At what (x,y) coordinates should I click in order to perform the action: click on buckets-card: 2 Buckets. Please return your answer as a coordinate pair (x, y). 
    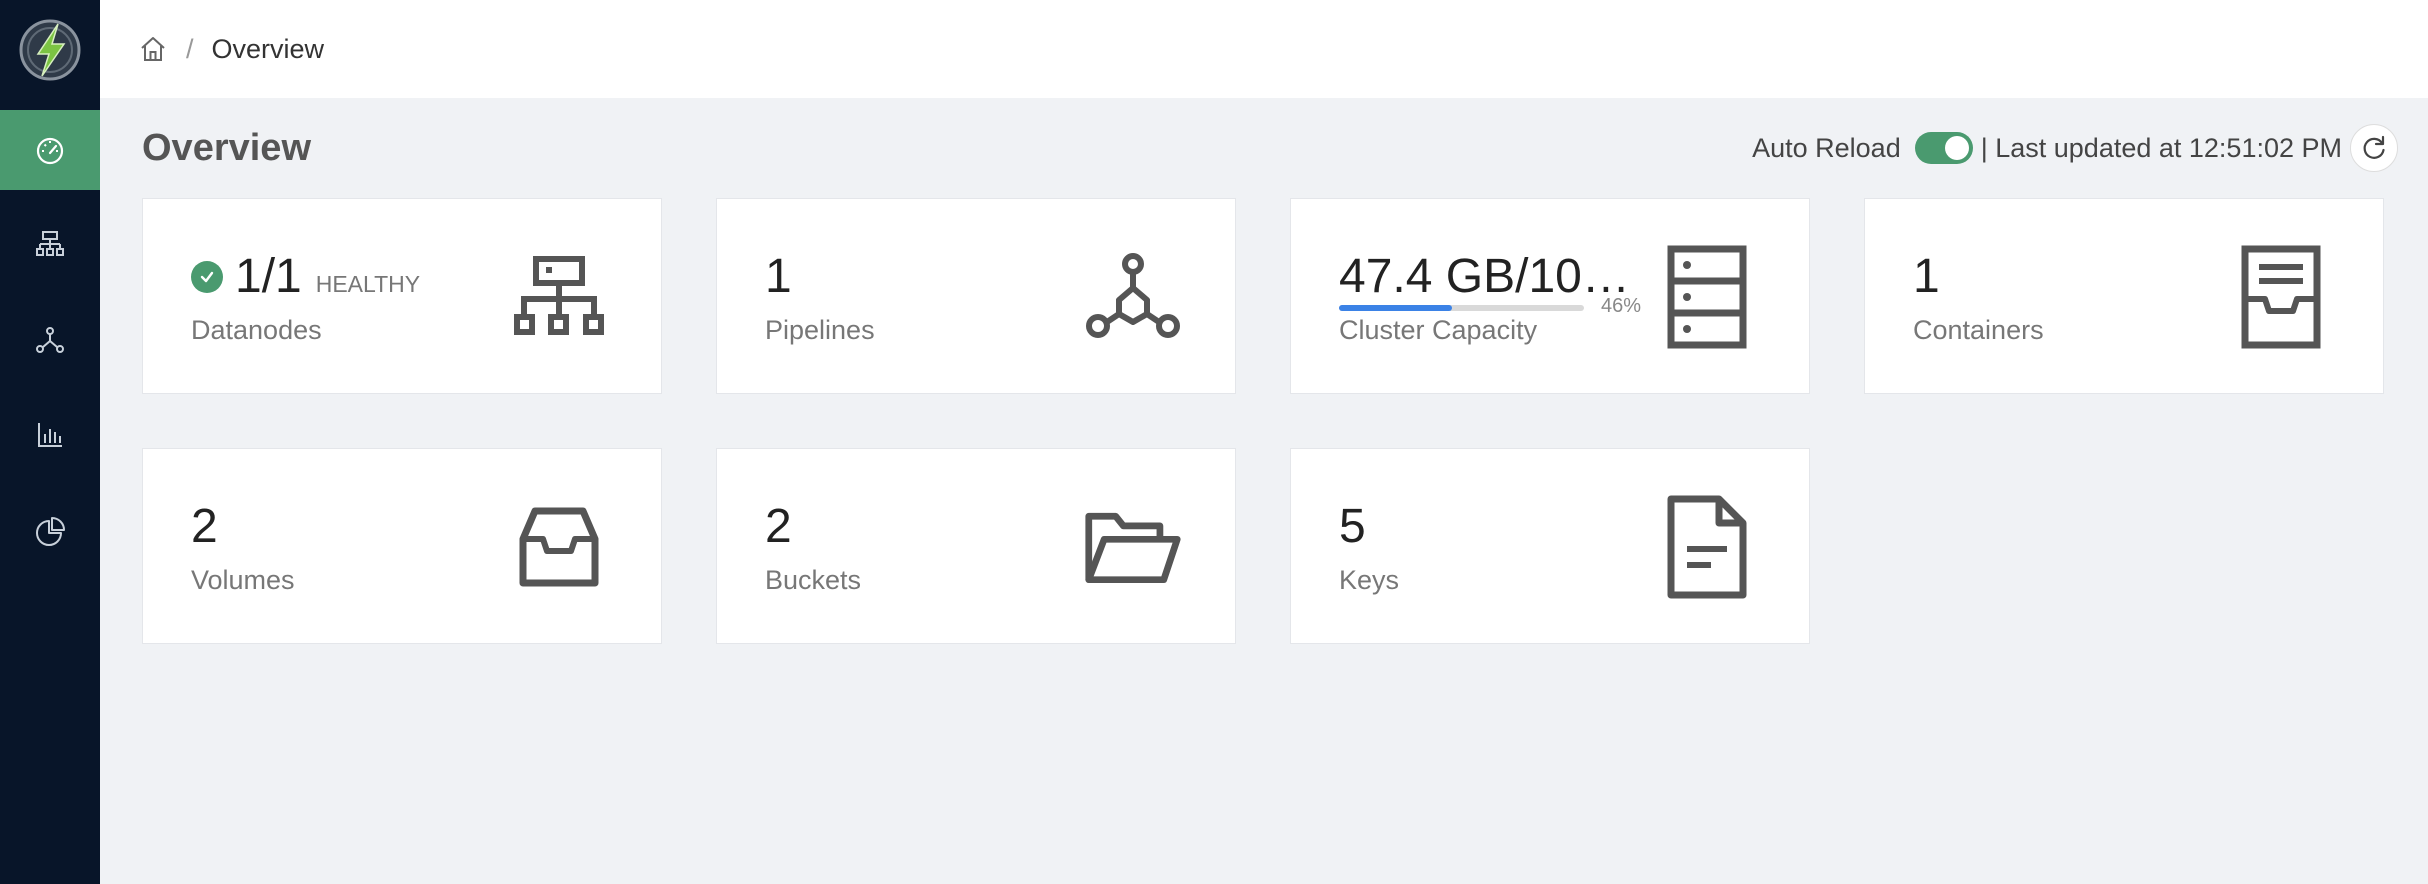
    Looking at the image, I should click on (976, 546).